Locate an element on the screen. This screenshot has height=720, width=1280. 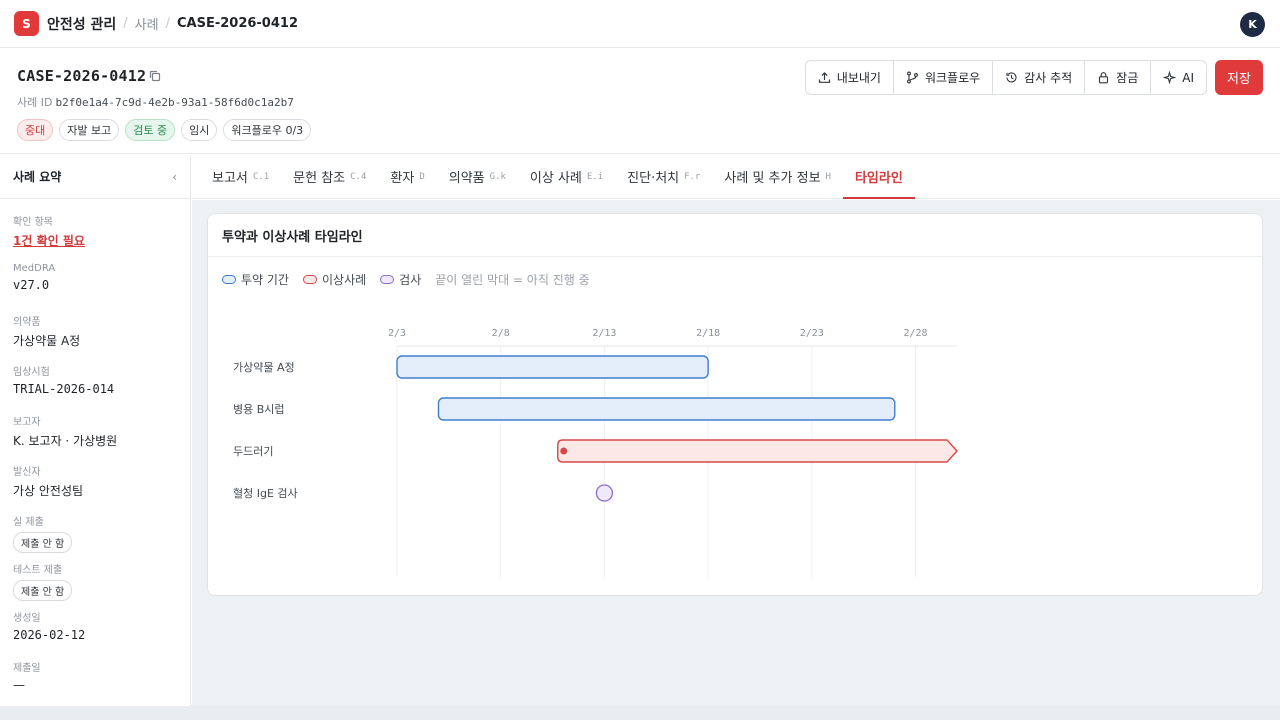
summary-value: 가상약물 A정 is located at coordinates (47, 341).